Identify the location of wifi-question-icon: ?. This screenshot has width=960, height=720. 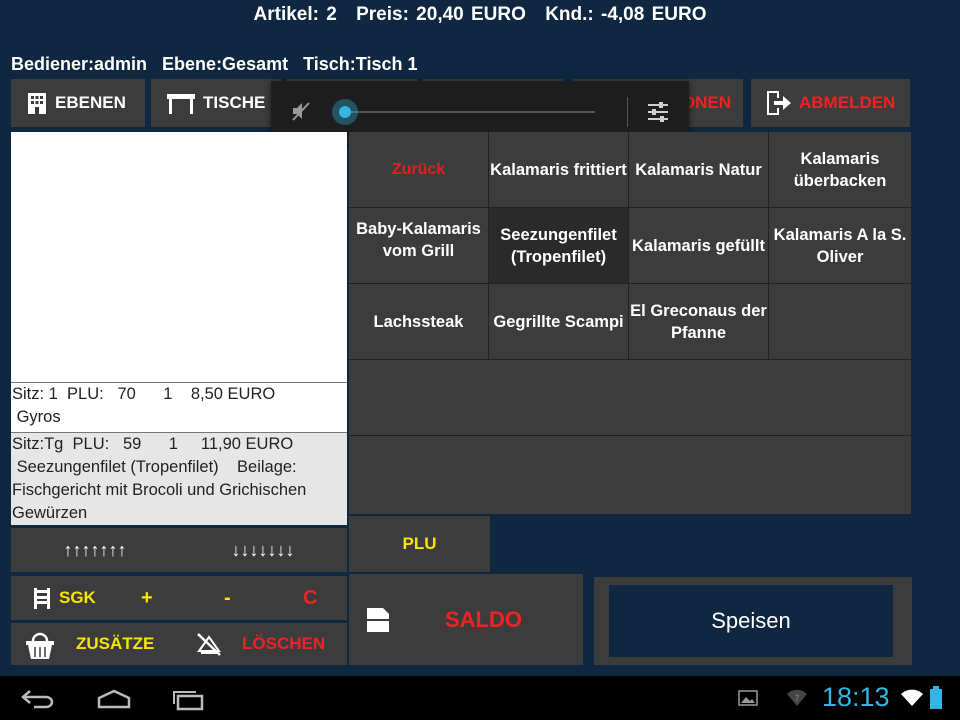
(797, 697).